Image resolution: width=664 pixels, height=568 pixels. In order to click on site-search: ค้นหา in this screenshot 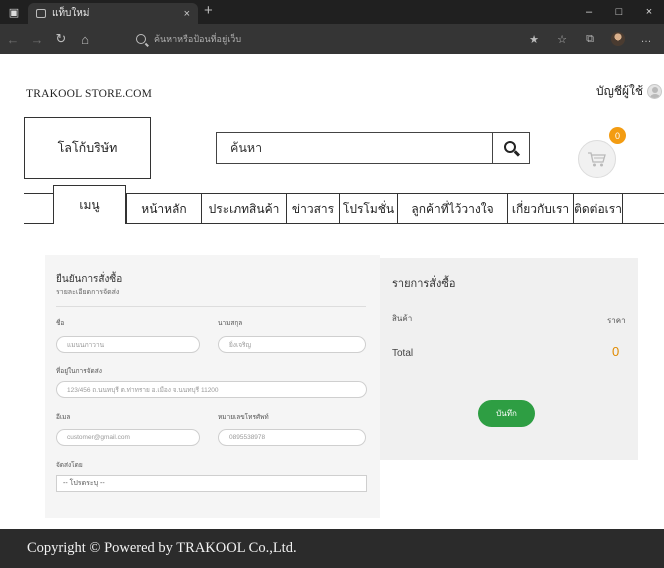, I will do `click(373, 148)`.